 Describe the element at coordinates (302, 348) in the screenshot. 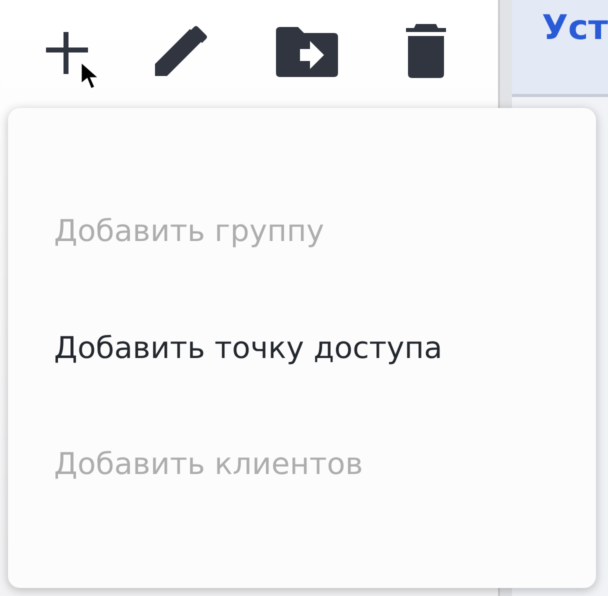

I see `menu-item: Добавить точку доступа` at that location.